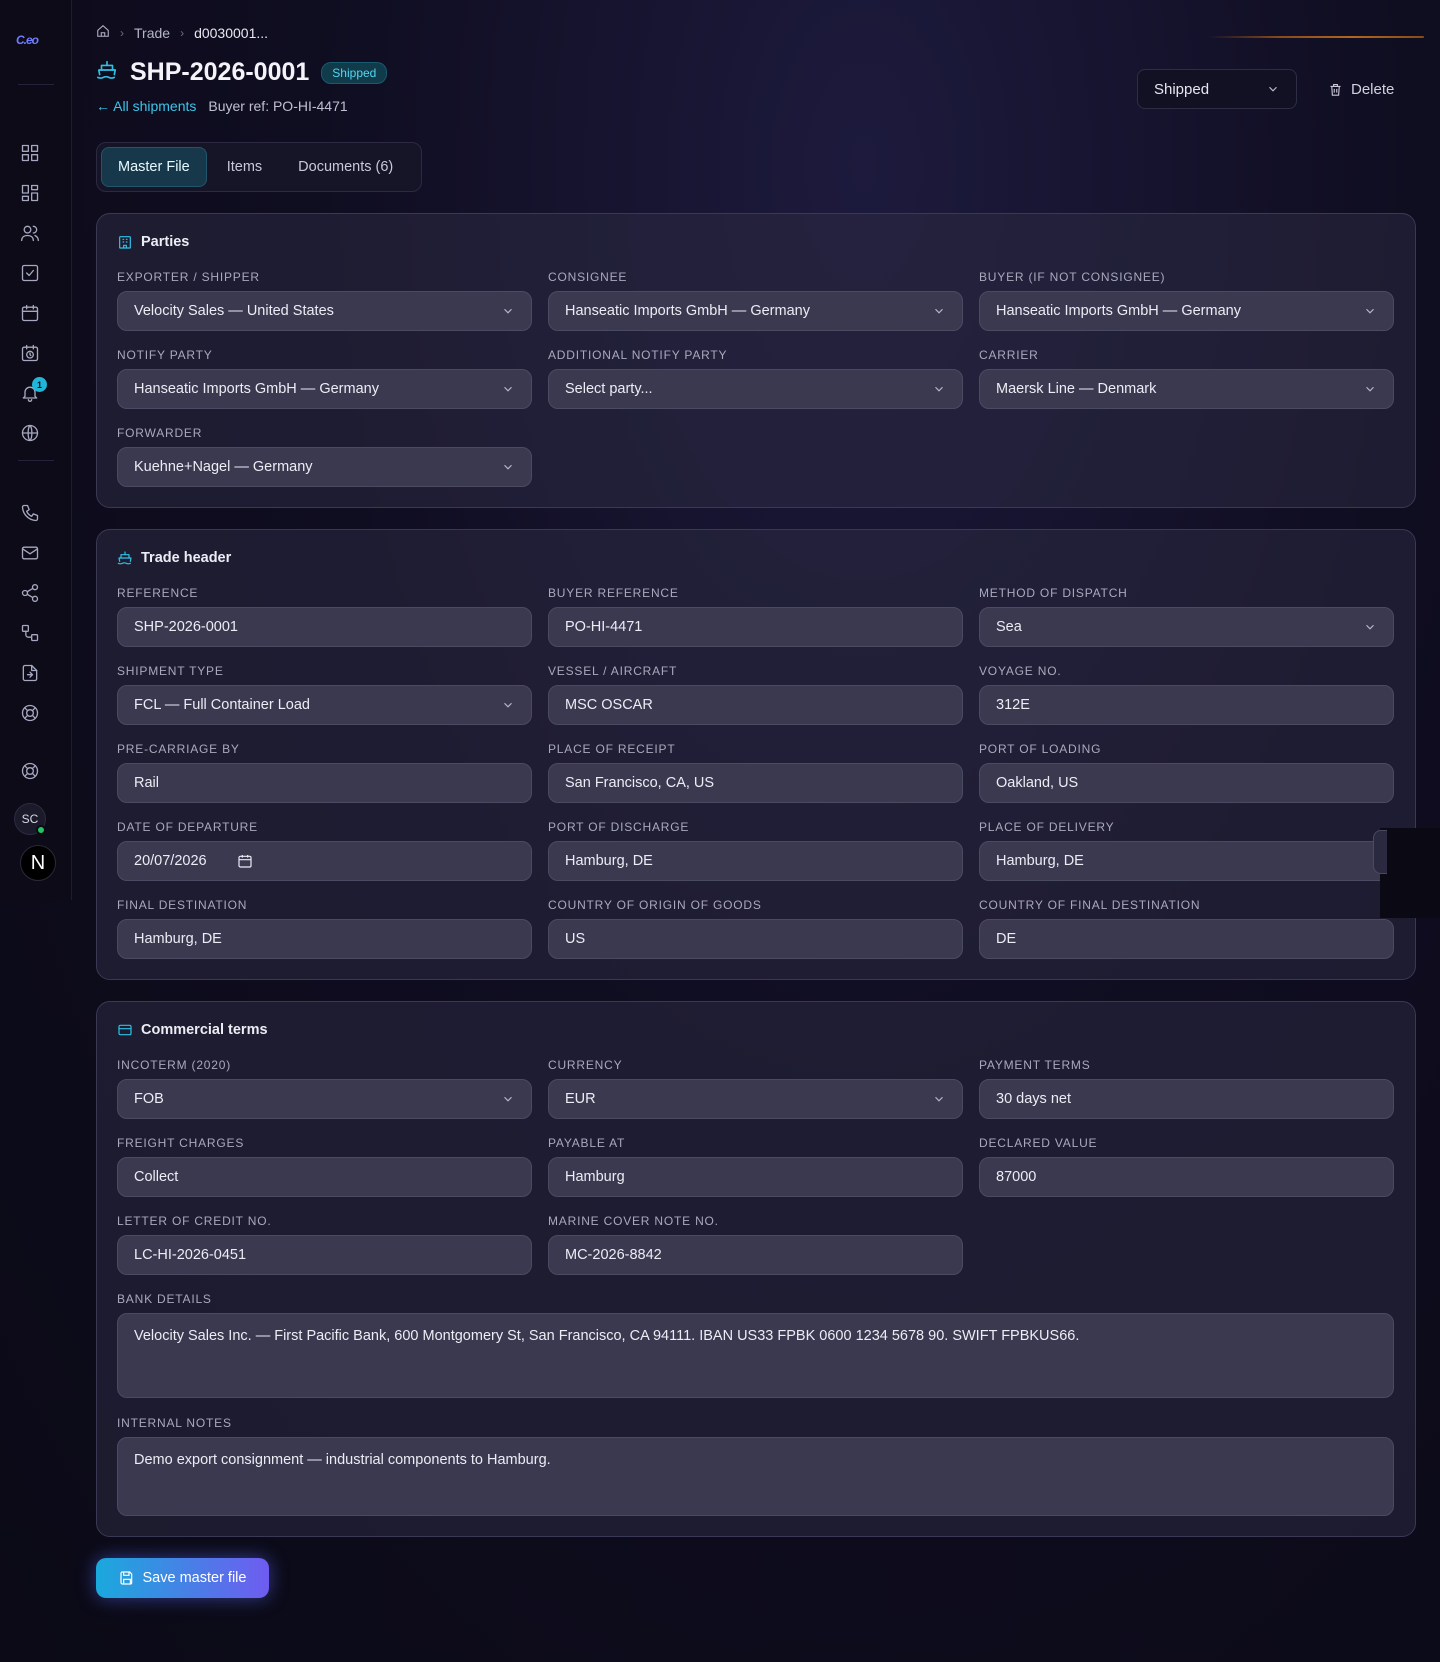 The image size is (1440, 1662). What do you see at coordinates (755, 1255) in the screenshot?
I see `marine-input: MC-2026-8842` at bounding box center [755, 1255].